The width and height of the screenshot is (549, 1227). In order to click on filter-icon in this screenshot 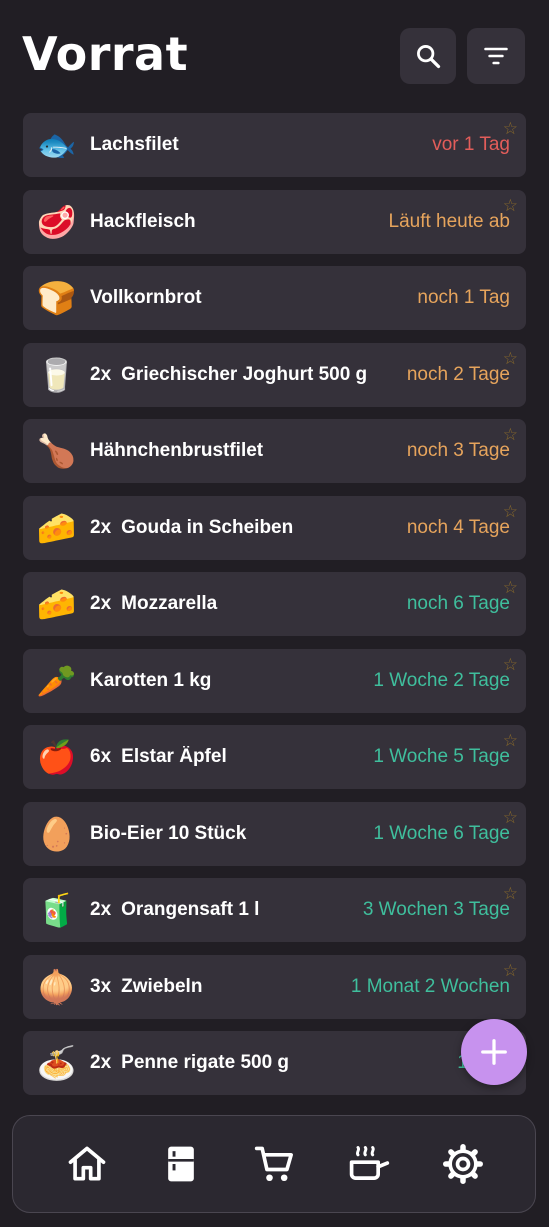, I will do `click(496, 56)`.